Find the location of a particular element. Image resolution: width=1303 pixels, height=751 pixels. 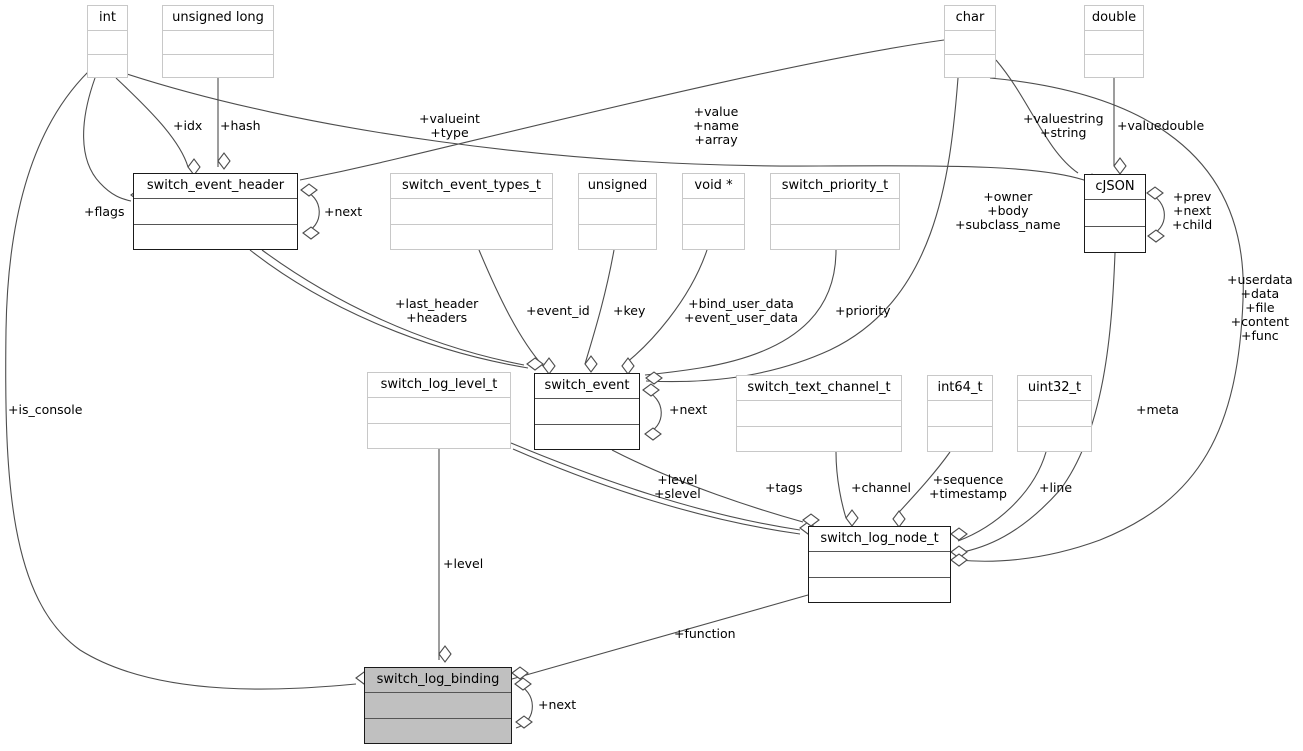

class-node-int64-t: int64_t is located at coordinates (960, 413).